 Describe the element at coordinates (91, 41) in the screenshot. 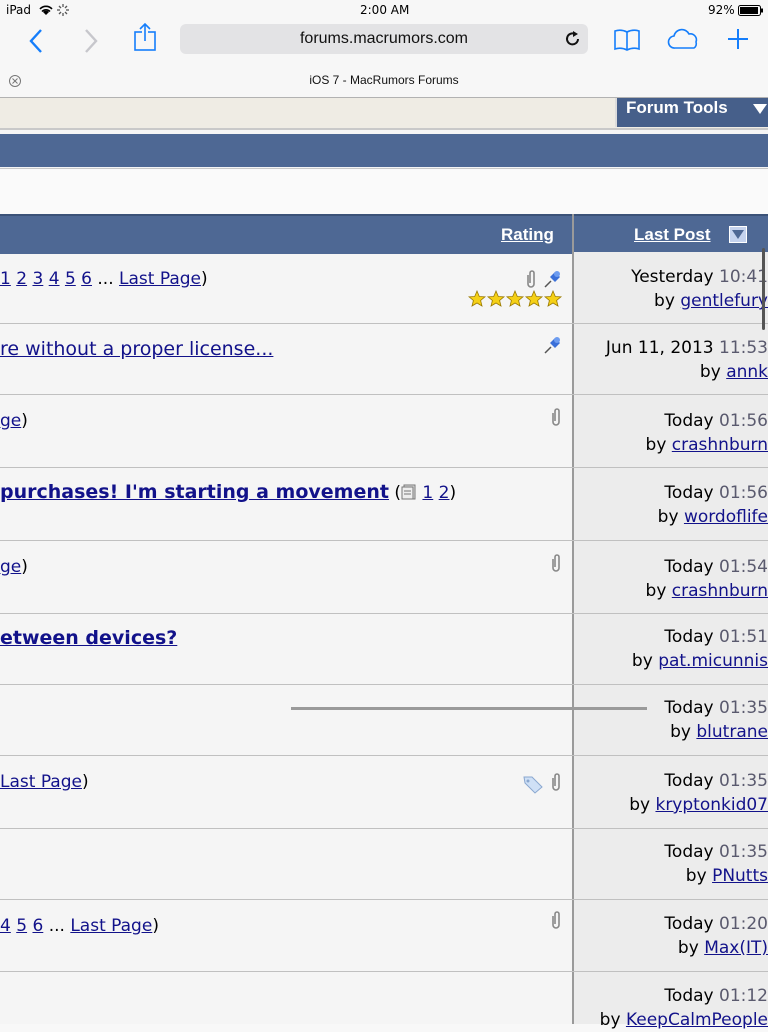

I see `forward-icon` at that location.